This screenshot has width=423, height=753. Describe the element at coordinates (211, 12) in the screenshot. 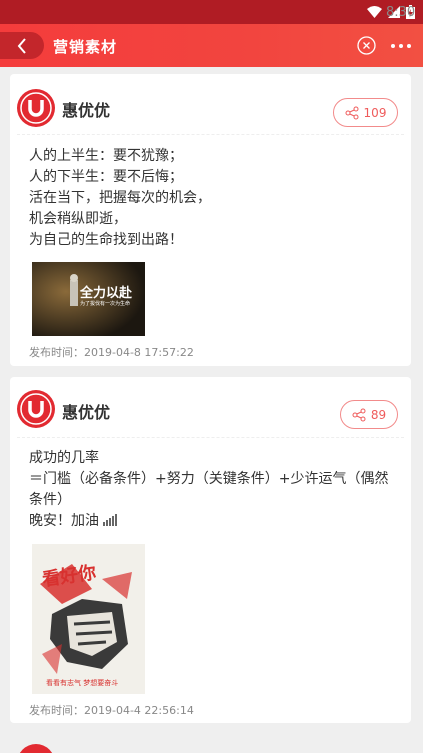

I see `status-bar: 8:30` at that location.